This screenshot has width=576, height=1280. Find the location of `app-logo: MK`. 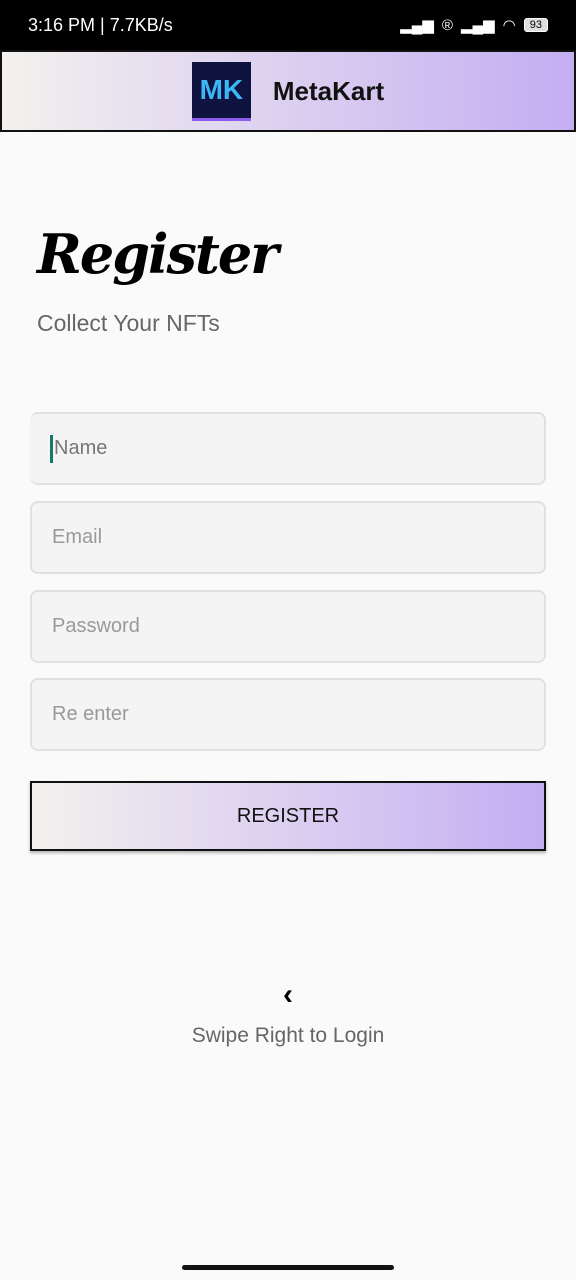

app-logo: MK is located at coordinates (221, 91).